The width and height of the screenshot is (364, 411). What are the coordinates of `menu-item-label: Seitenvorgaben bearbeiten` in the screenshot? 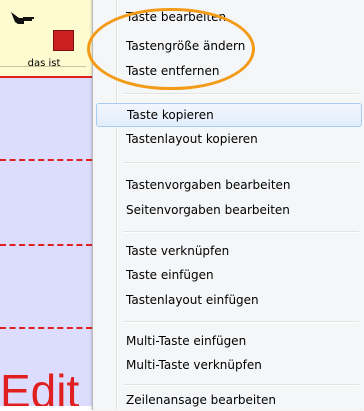 It's located at (208, 210).